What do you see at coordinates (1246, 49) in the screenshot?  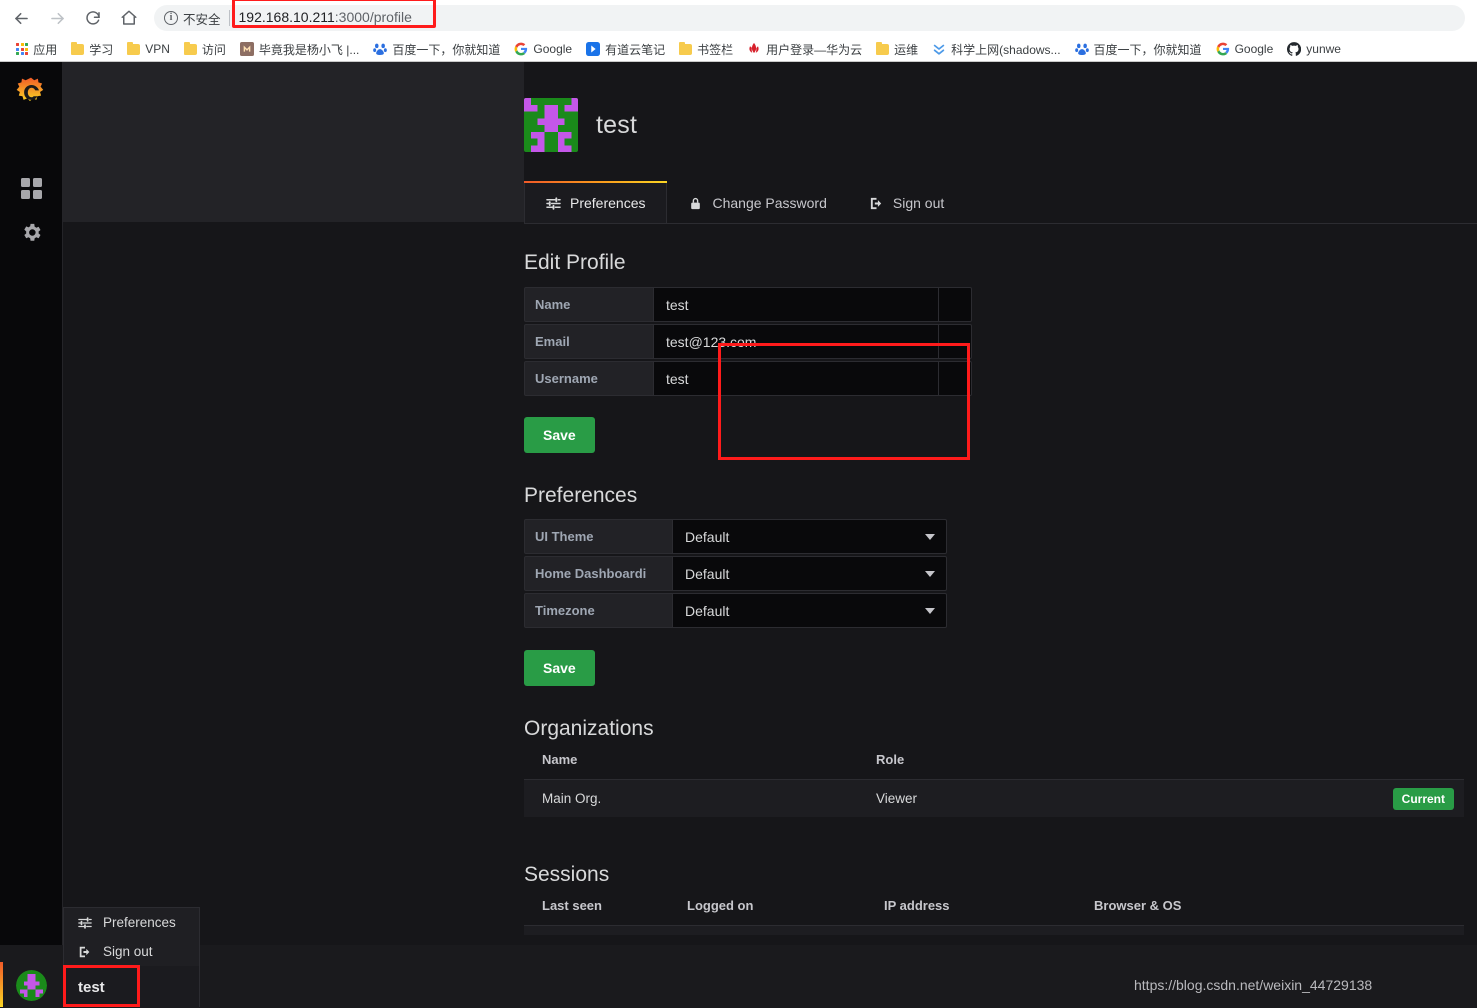 I see `bookmark-google-2: Google` at bounding box center [1246, 49].